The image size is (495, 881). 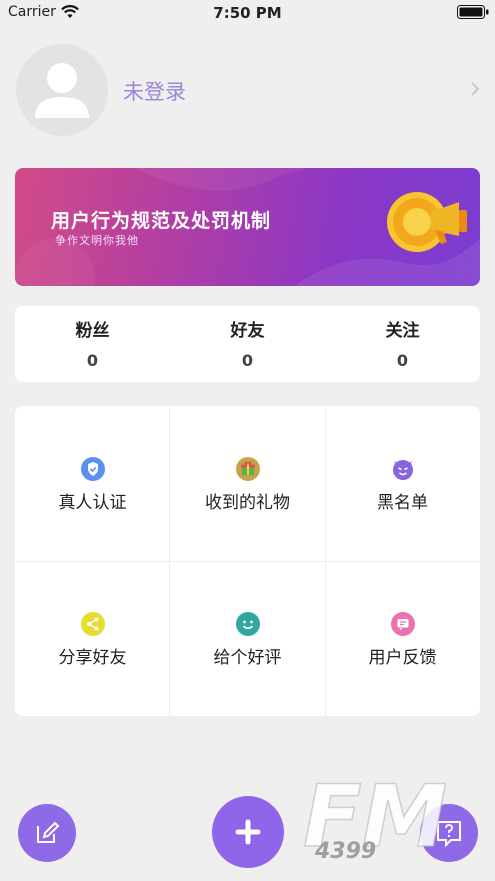 What do you see at coordinates (247, 331) in the screenshot?
I see `stat-label: 好友` at bounding box center [247, 331].